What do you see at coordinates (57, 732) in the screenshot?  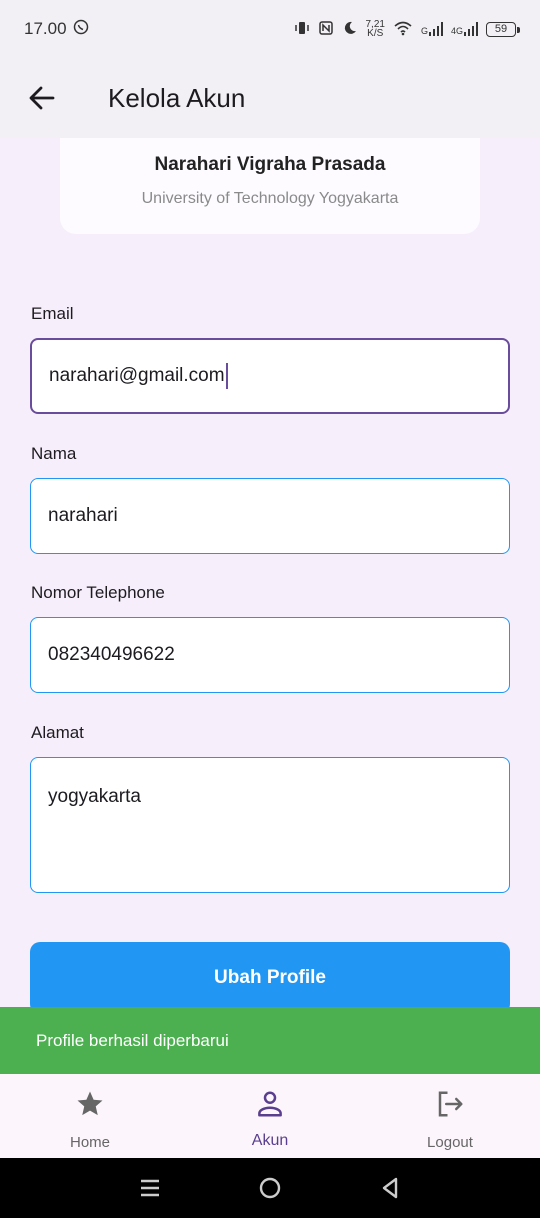 I see `address-label: Alamat` at bounding box center [57, 732].